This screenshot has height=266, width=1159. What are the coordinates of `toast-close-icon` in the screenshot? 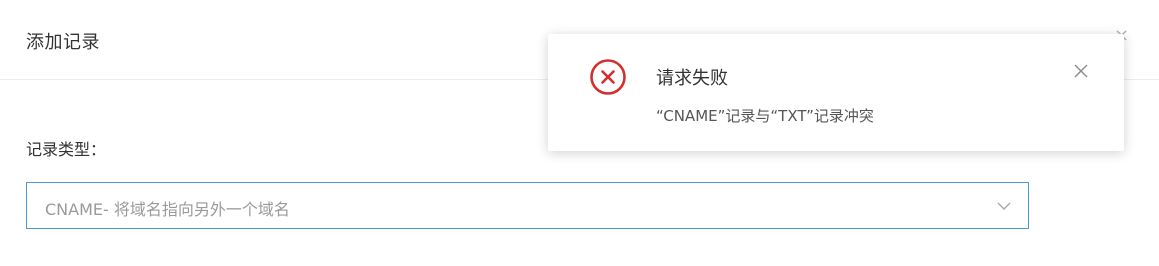 It's located at (1081, 71).